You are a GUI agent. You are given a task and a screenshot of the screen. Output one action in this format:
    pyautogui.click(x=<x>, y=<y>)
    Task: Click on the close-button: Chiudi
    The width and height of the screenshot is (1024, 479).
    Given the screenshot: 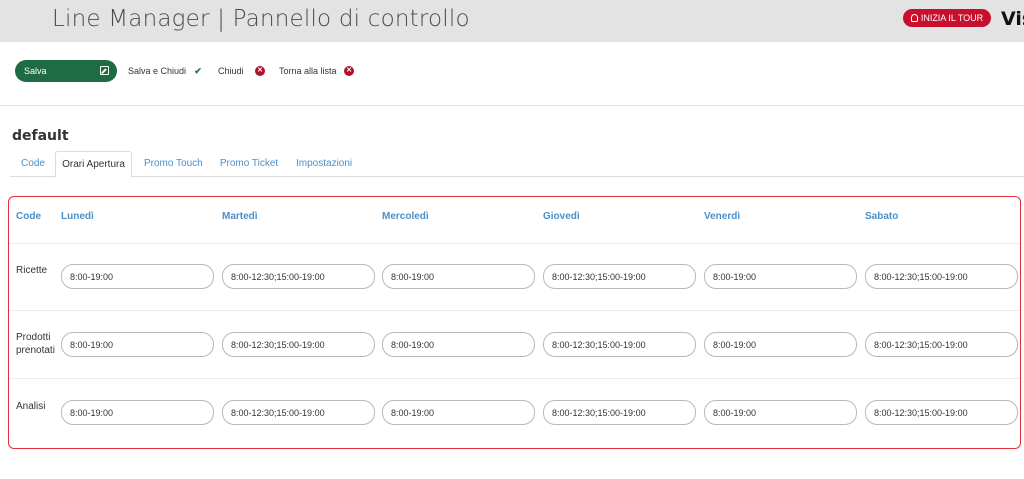 What is the action you would take?
    pyautogui.click(x=231, y=71)
    